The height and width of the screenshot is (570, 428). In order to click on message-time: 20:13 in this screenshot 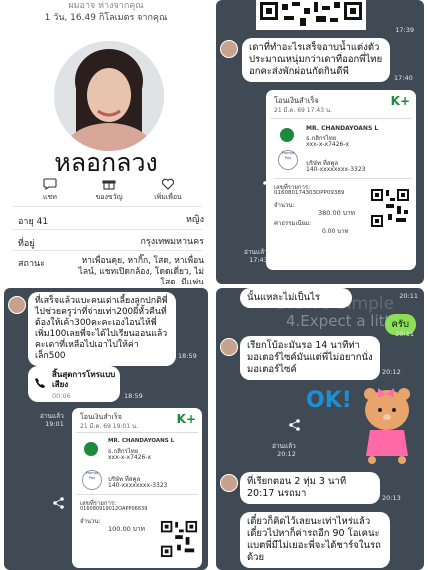, I will do `click(391, 498)`.